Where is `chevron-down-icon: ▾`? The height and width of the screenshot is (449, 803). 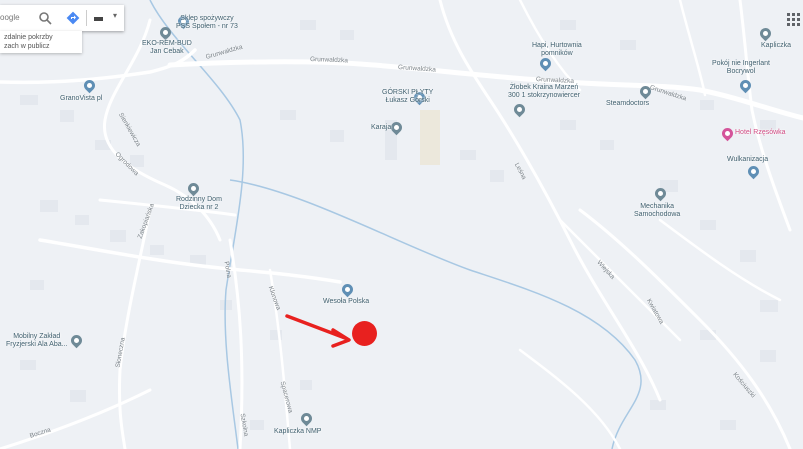
chevron-down-icon: ▾ is located at coordinates (115, 15).